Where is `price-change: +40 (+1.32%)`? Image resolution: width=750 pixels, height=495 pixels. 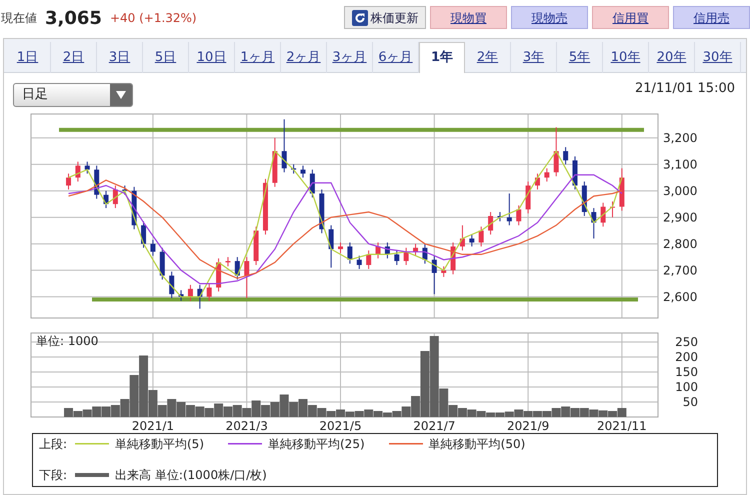 price-change: +40 (+1.32%) is located at coordinates (153, 18).